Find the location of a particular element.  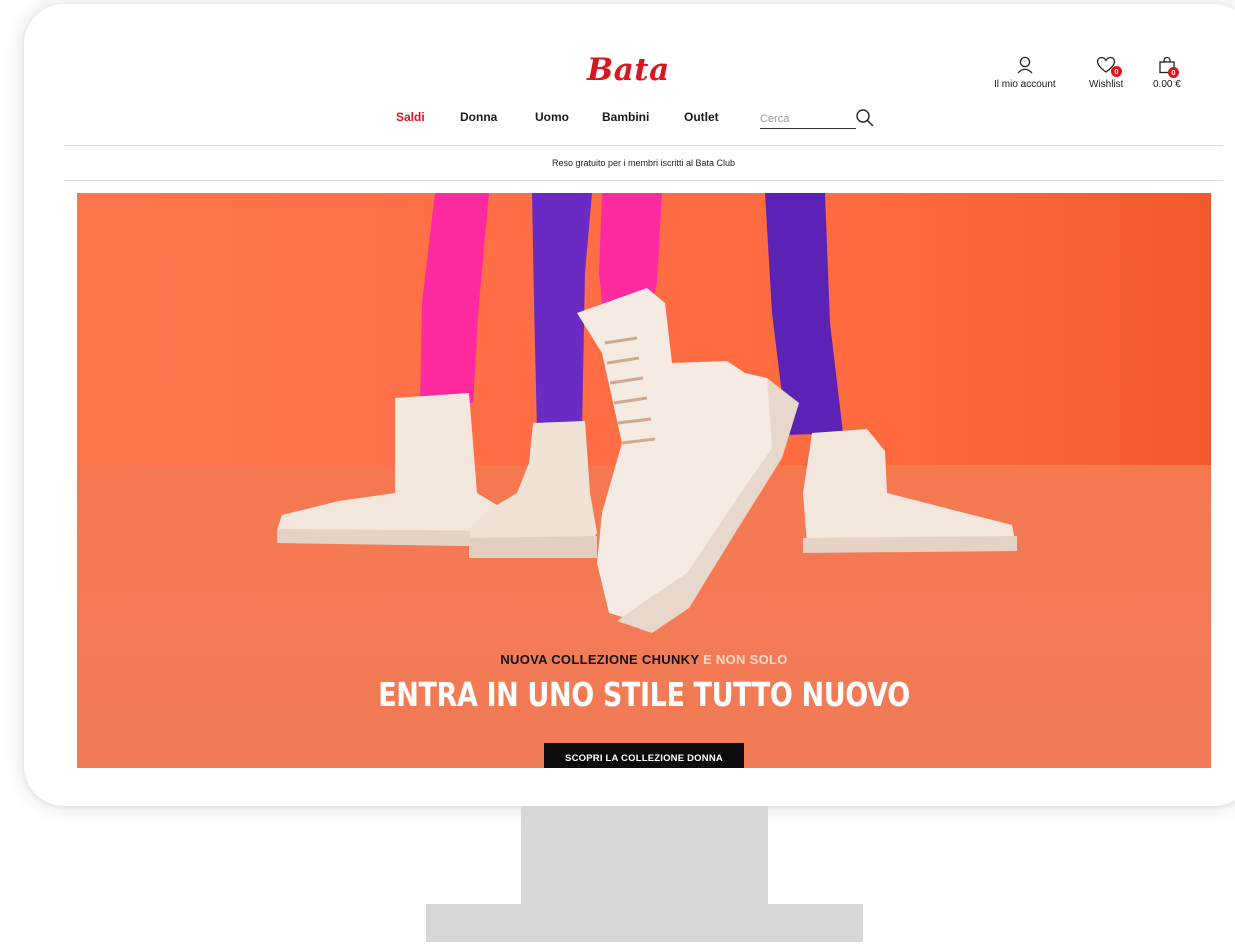

user-icon is located at coordinates (1025, 65).